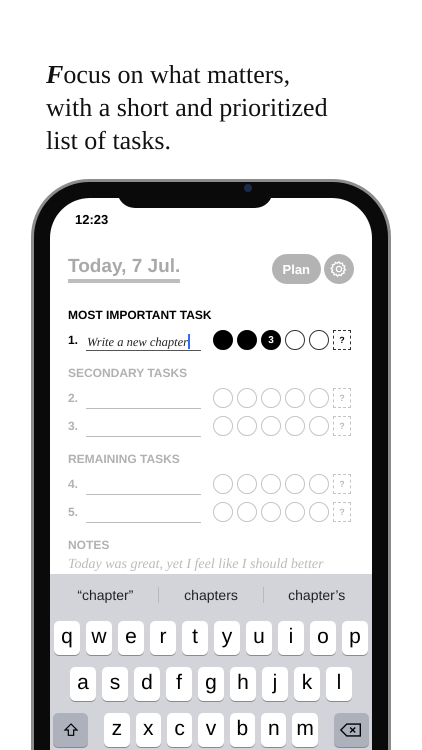 The width and height of the screenshot is (422, 750). I want to click on section-title: NOTES, so click(89, 545).